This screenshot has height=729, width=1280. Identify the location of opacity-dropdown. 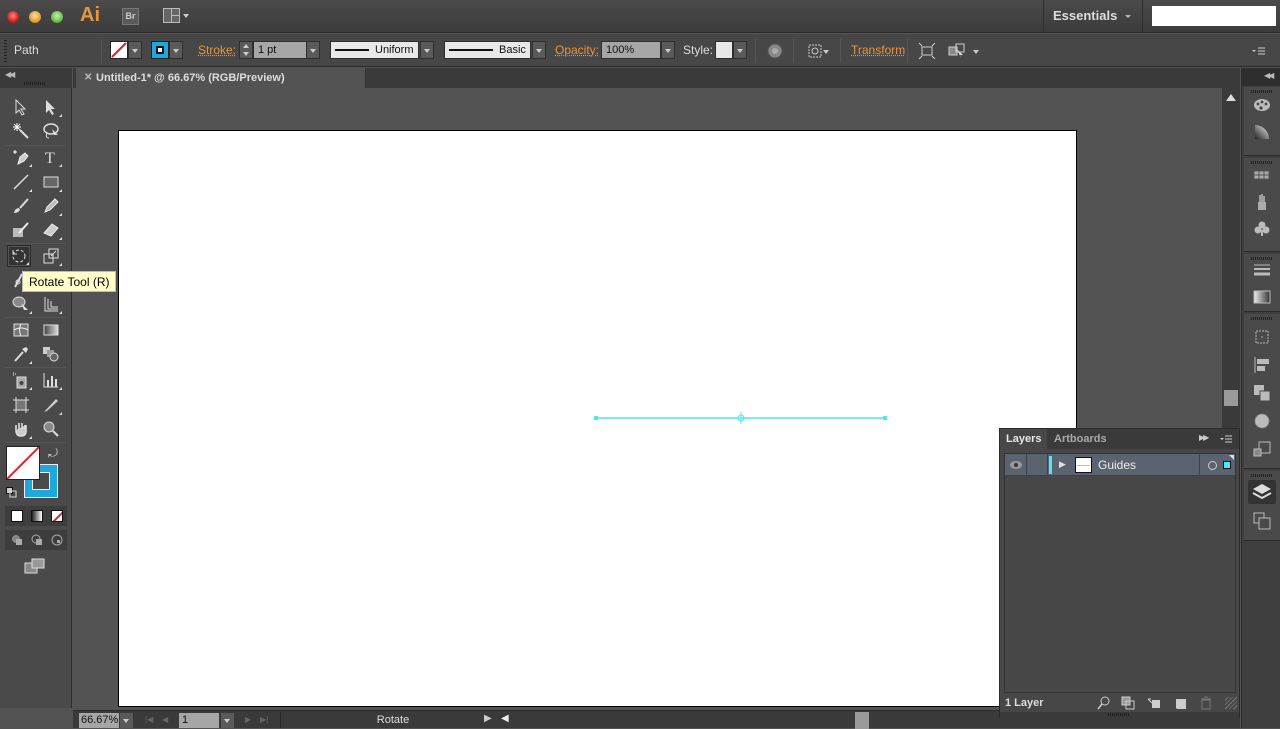
(668, 50).